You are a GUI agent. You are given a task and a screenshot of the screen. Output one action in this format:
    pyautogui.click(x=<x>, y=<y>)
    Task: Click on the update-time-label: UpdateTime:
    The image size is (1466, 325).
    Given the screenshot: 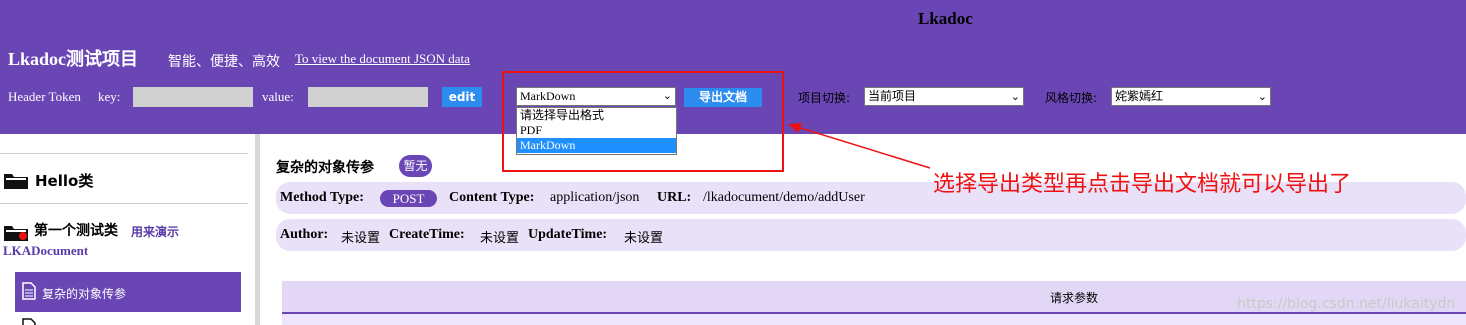 What is the action you would take?
    pyautogui.click(x=568, y=234)
    